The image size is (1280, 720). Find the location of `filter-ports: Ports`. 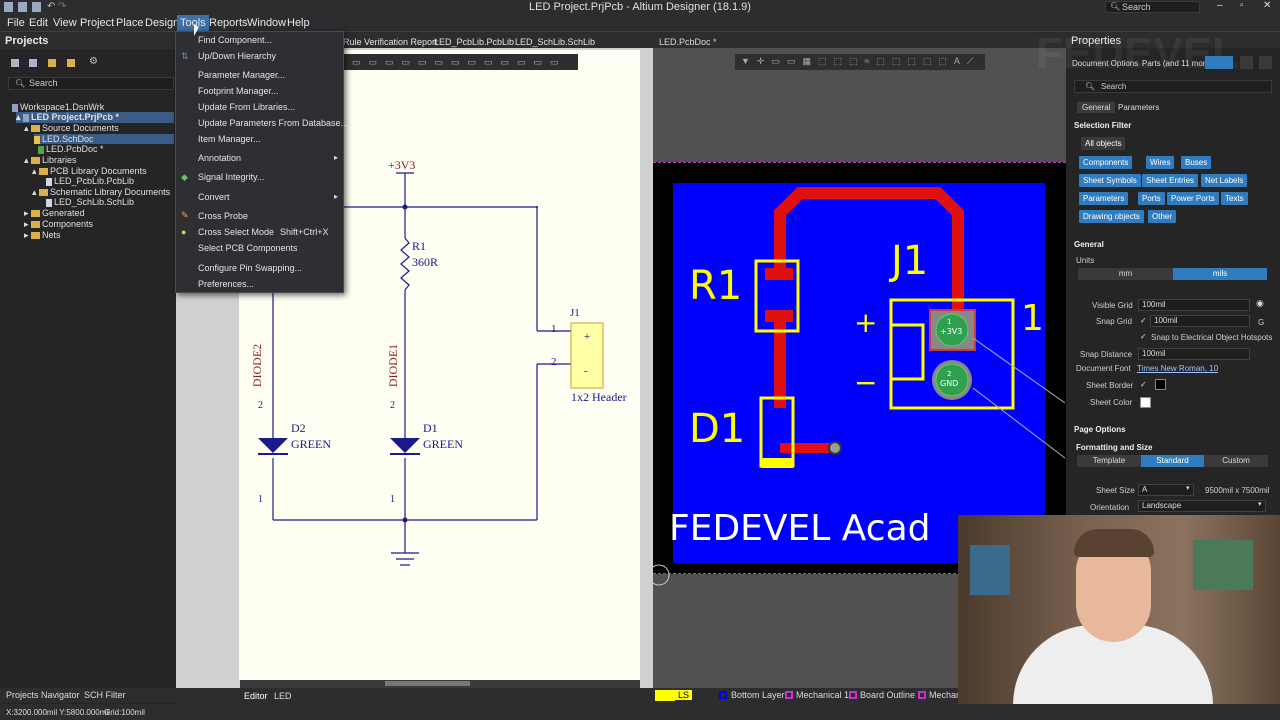

filter-ports: Ports is located at coordinates (1151, 198).